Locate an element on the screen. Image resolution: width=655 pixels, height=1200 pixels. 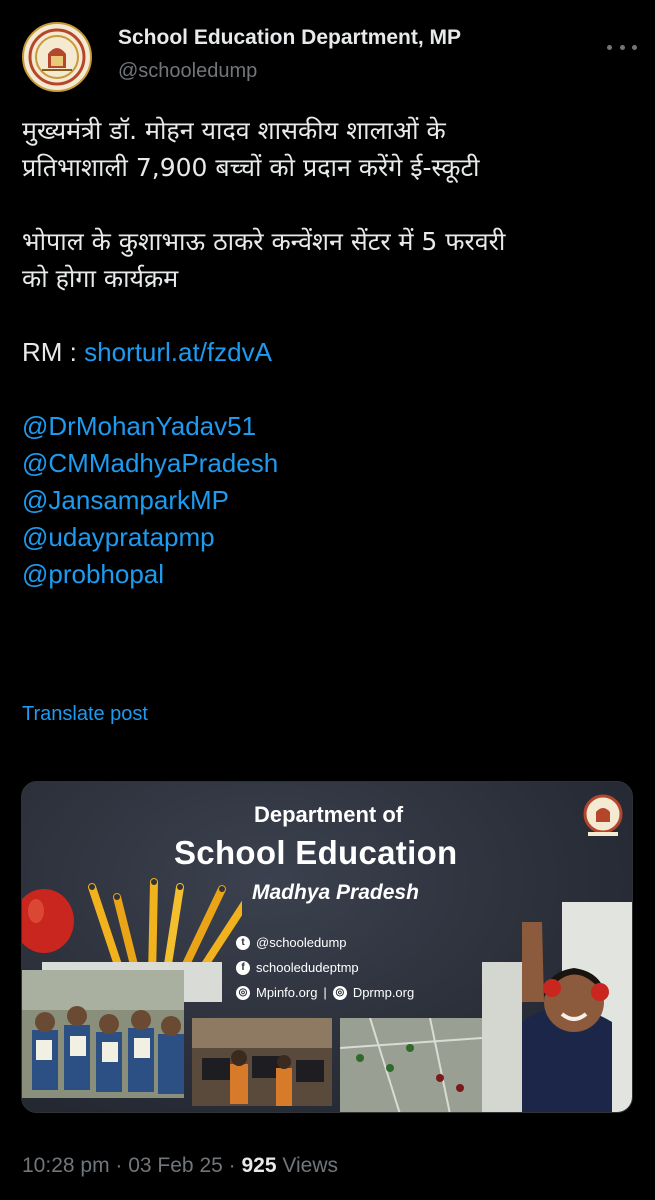
rm-label: RM : is located at coordinates (53, 352).